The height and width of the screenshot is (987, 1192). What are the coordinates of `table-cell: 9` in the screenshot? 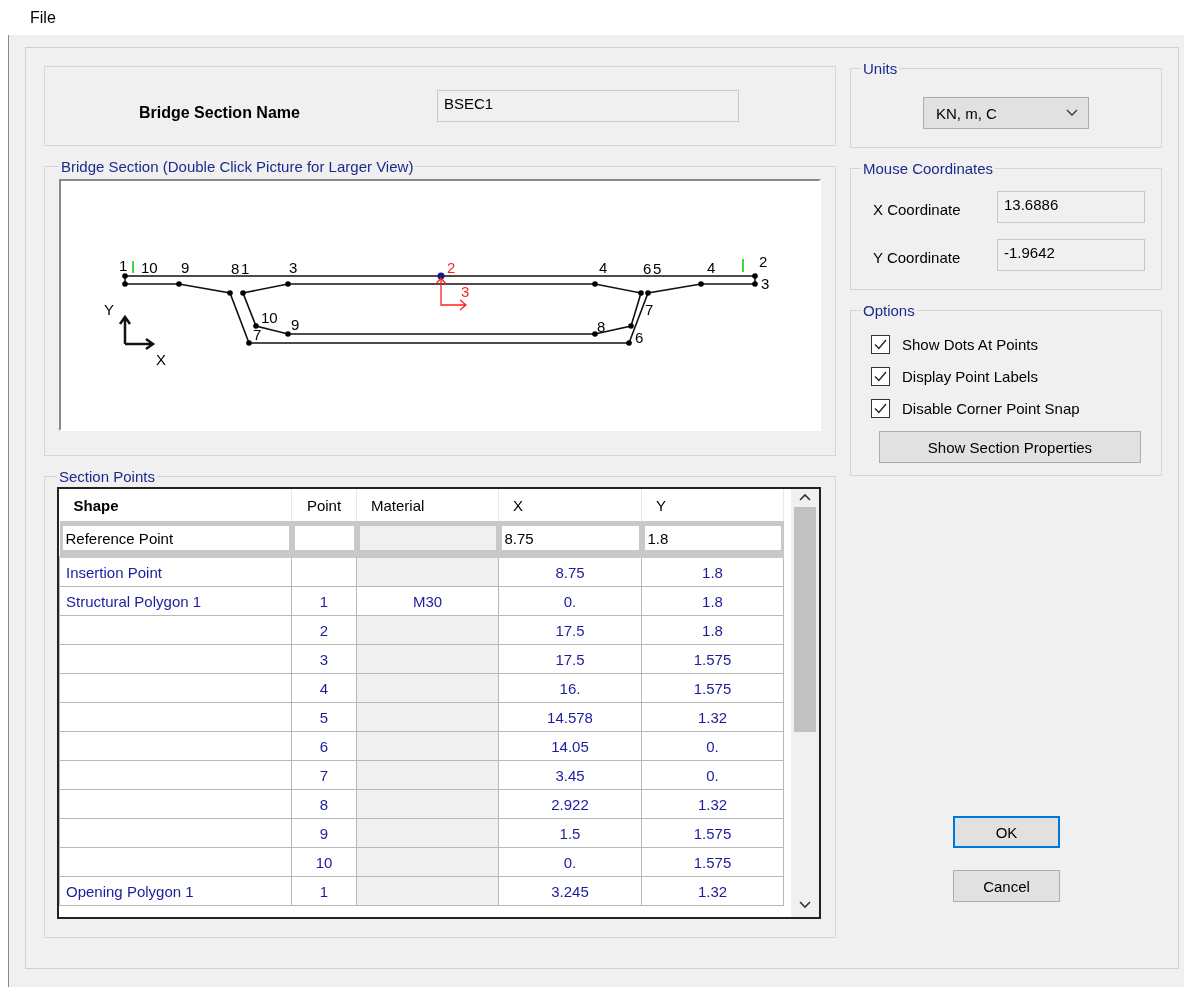 It's located at (324, 833).